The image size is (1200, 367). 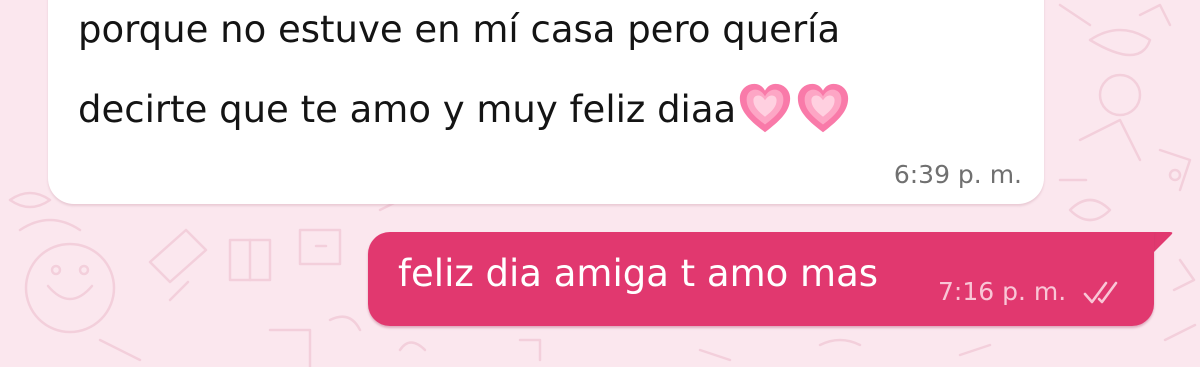 What do you see at coordinates (1162, 243) in the screenshot?
I see `outgoing-bubble-tail` at bounding box center [1162, 243].